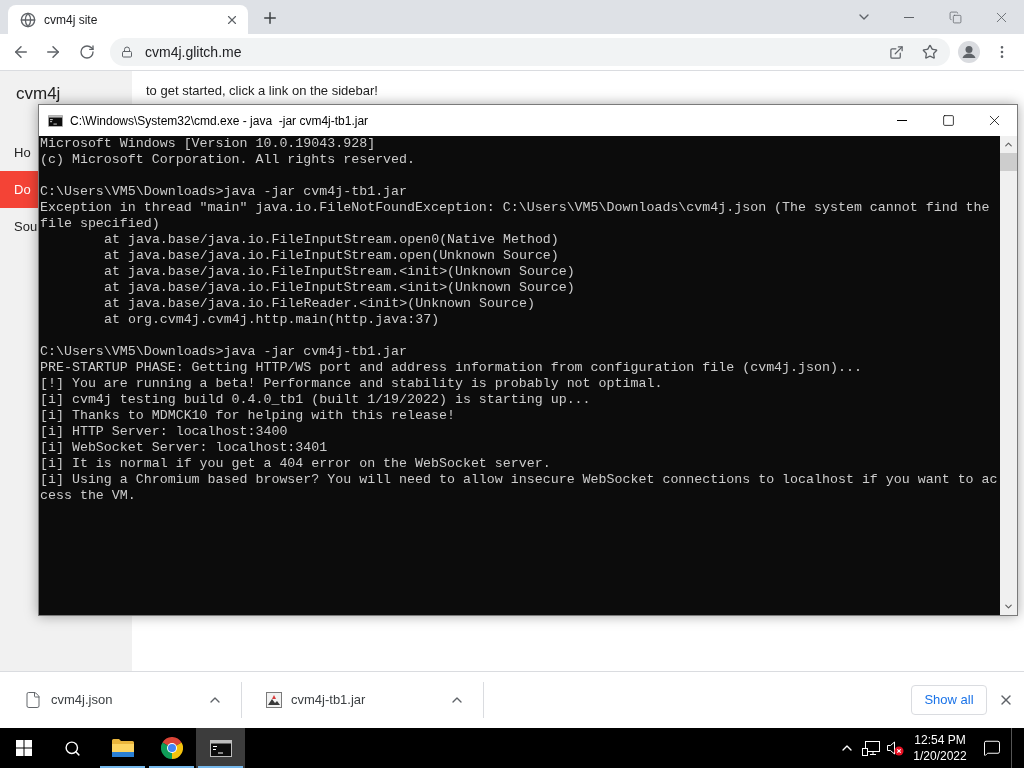 This screenshot has height=768, width=1024. Describe the element at coordinates (515, 216) in the screenshot. I see `console-line: Exception in thread "main" java.io.FileNotFoundException: C:\Users\VM5\Downloads\cvm4j.json (The system cannot find the file specified)` at that location.